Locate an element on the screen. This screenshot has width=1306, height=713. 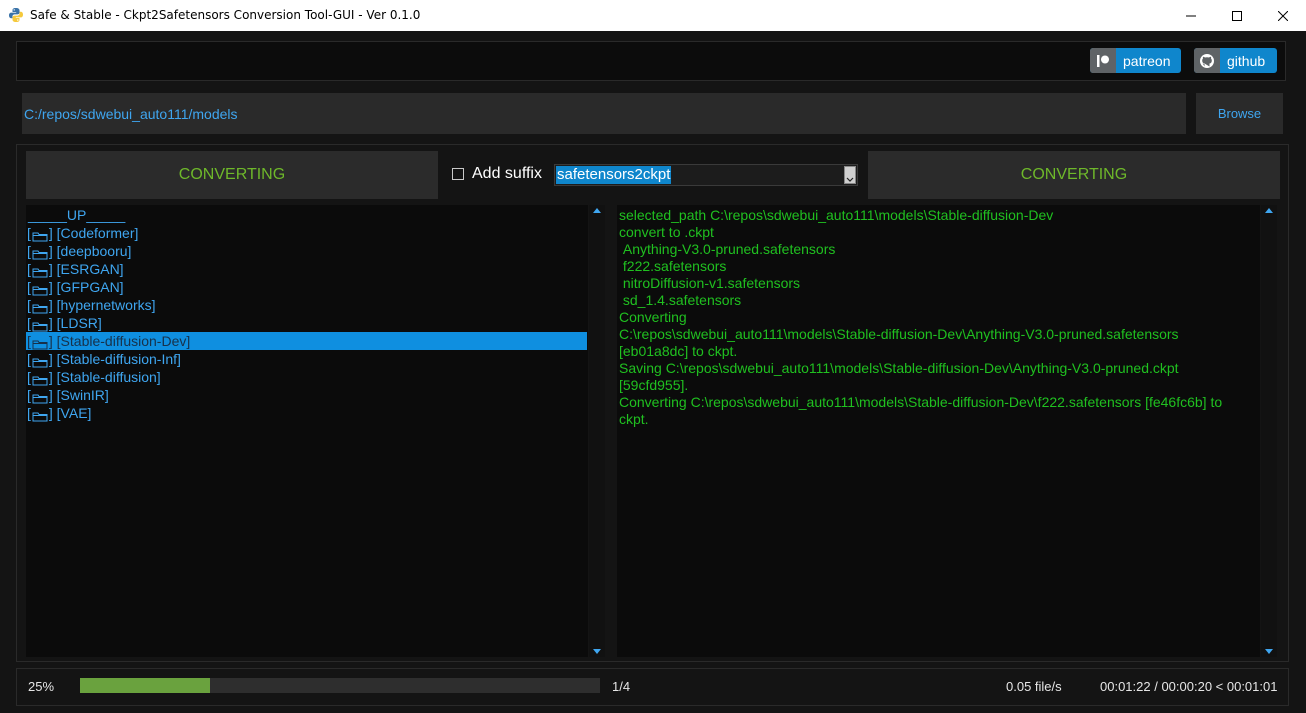
add-suffix-label: Add suffix is located at coordinates (507, 173).